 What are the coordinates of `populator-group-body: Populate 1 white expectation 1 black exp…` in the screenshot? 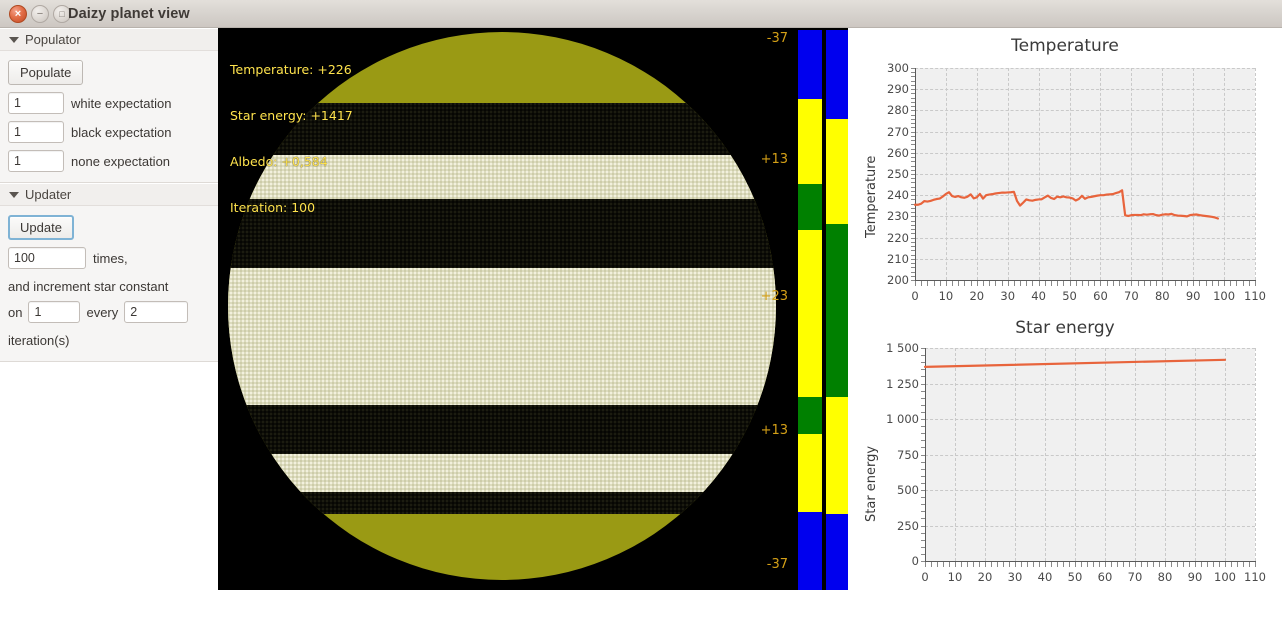 It's located at (109, 116).